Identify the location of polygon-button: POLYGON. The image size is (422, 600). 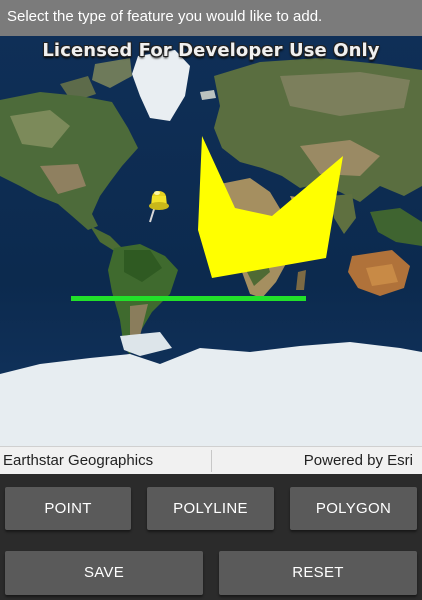
(353, 508).